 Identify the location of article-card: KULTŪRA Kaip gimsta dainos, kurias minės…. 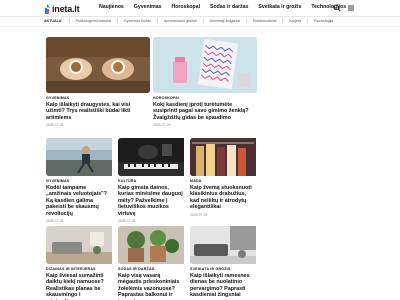
(151, 180).